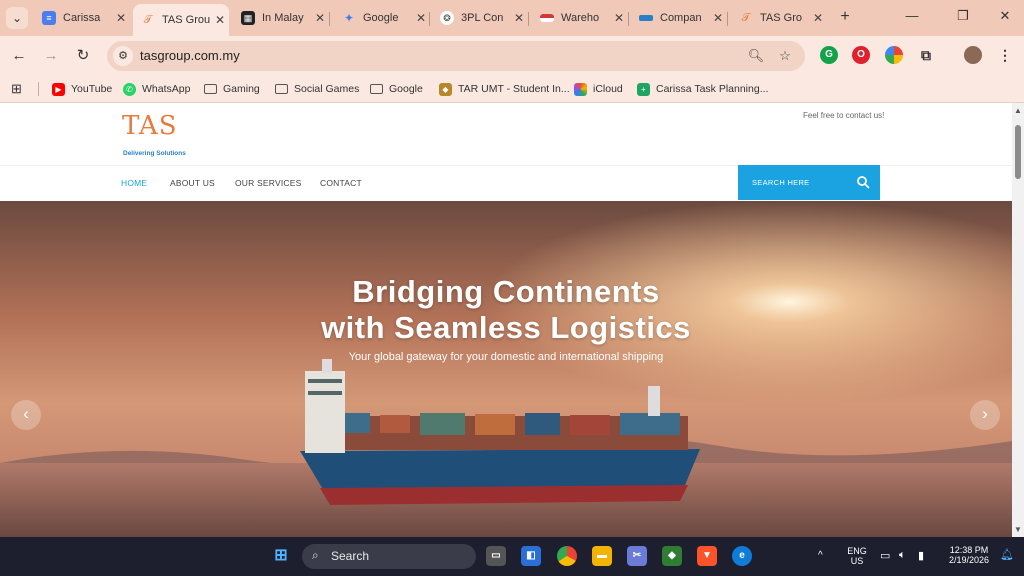 Image resolution: width=1024 pixels, height=576 pixels. I want to click on nav-about-us: ABOUT US, so click(192, 183).